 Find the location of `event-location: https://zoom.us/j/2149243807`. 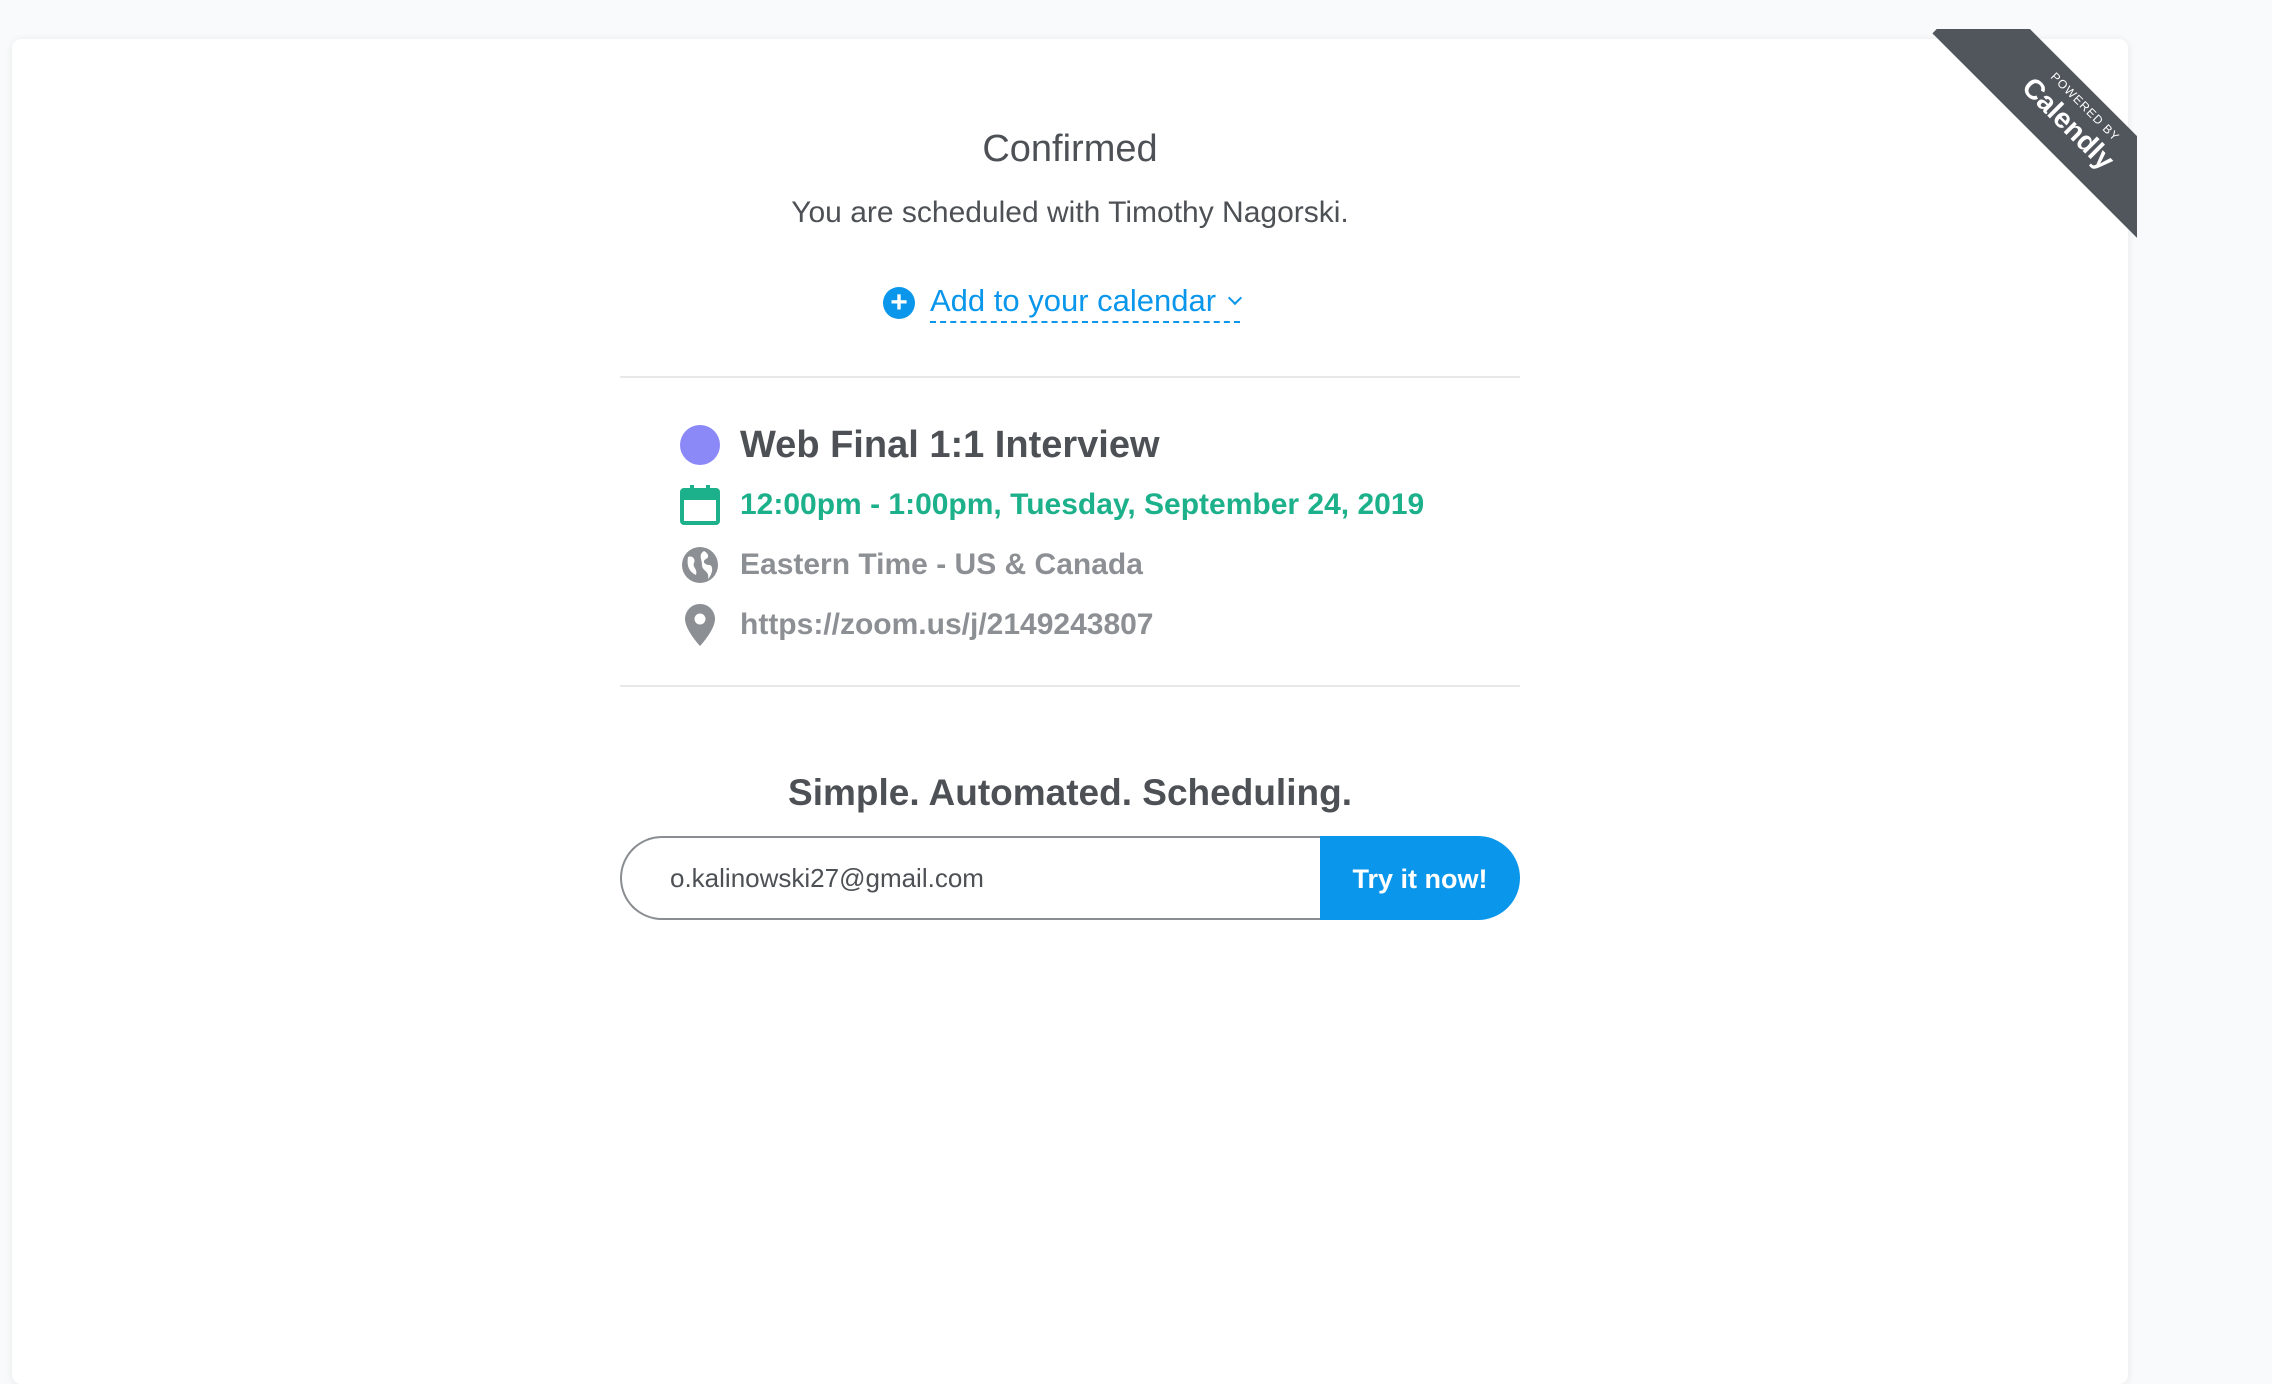

event-location: https://zoom.us/j/2149243807 is located at coordinates (947, 624).